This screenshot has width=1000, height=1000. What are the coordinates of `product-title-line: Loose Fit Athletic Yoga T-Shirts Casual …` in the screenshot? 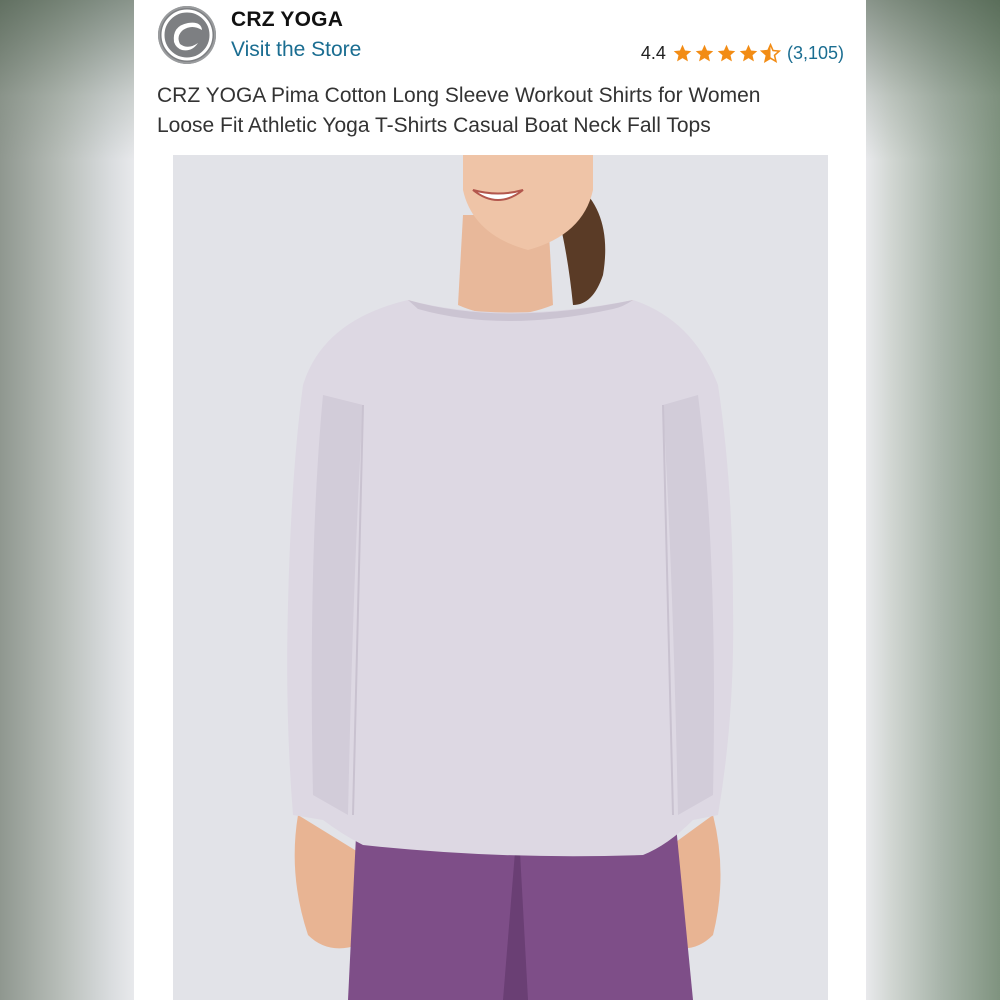 It's located at (434, 125).